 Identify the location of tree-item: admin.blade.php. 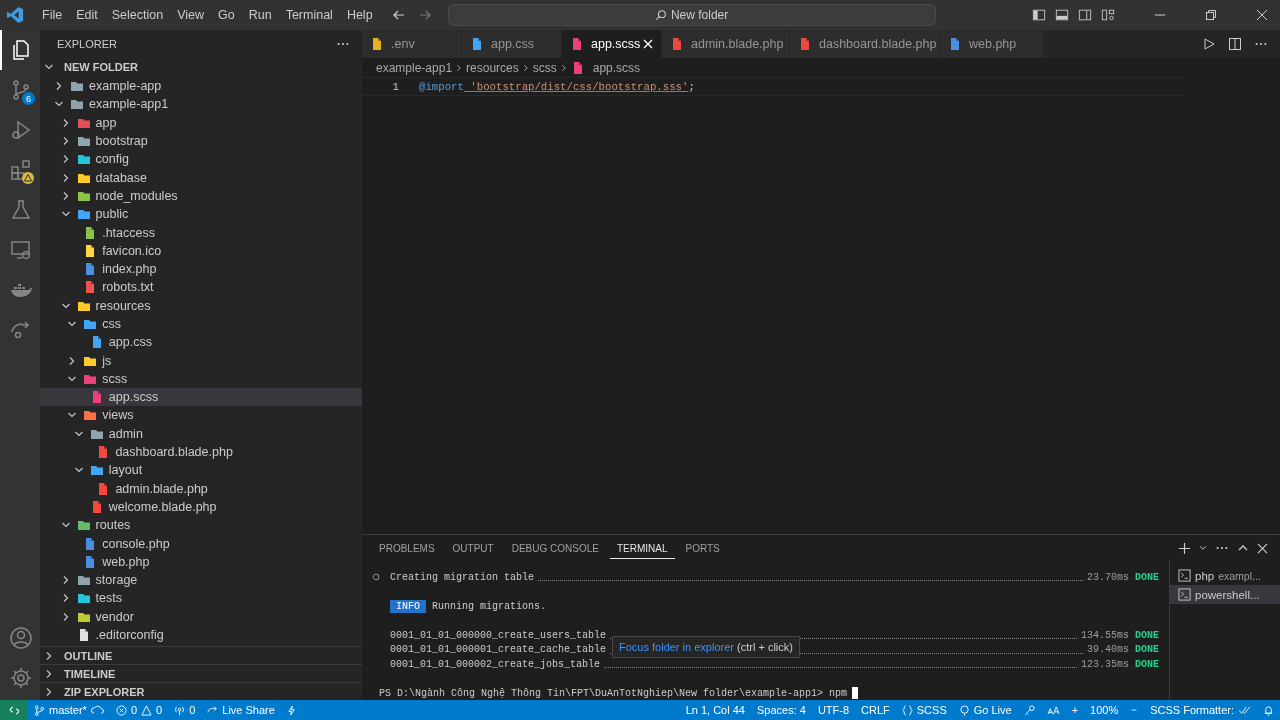
(201, 488).